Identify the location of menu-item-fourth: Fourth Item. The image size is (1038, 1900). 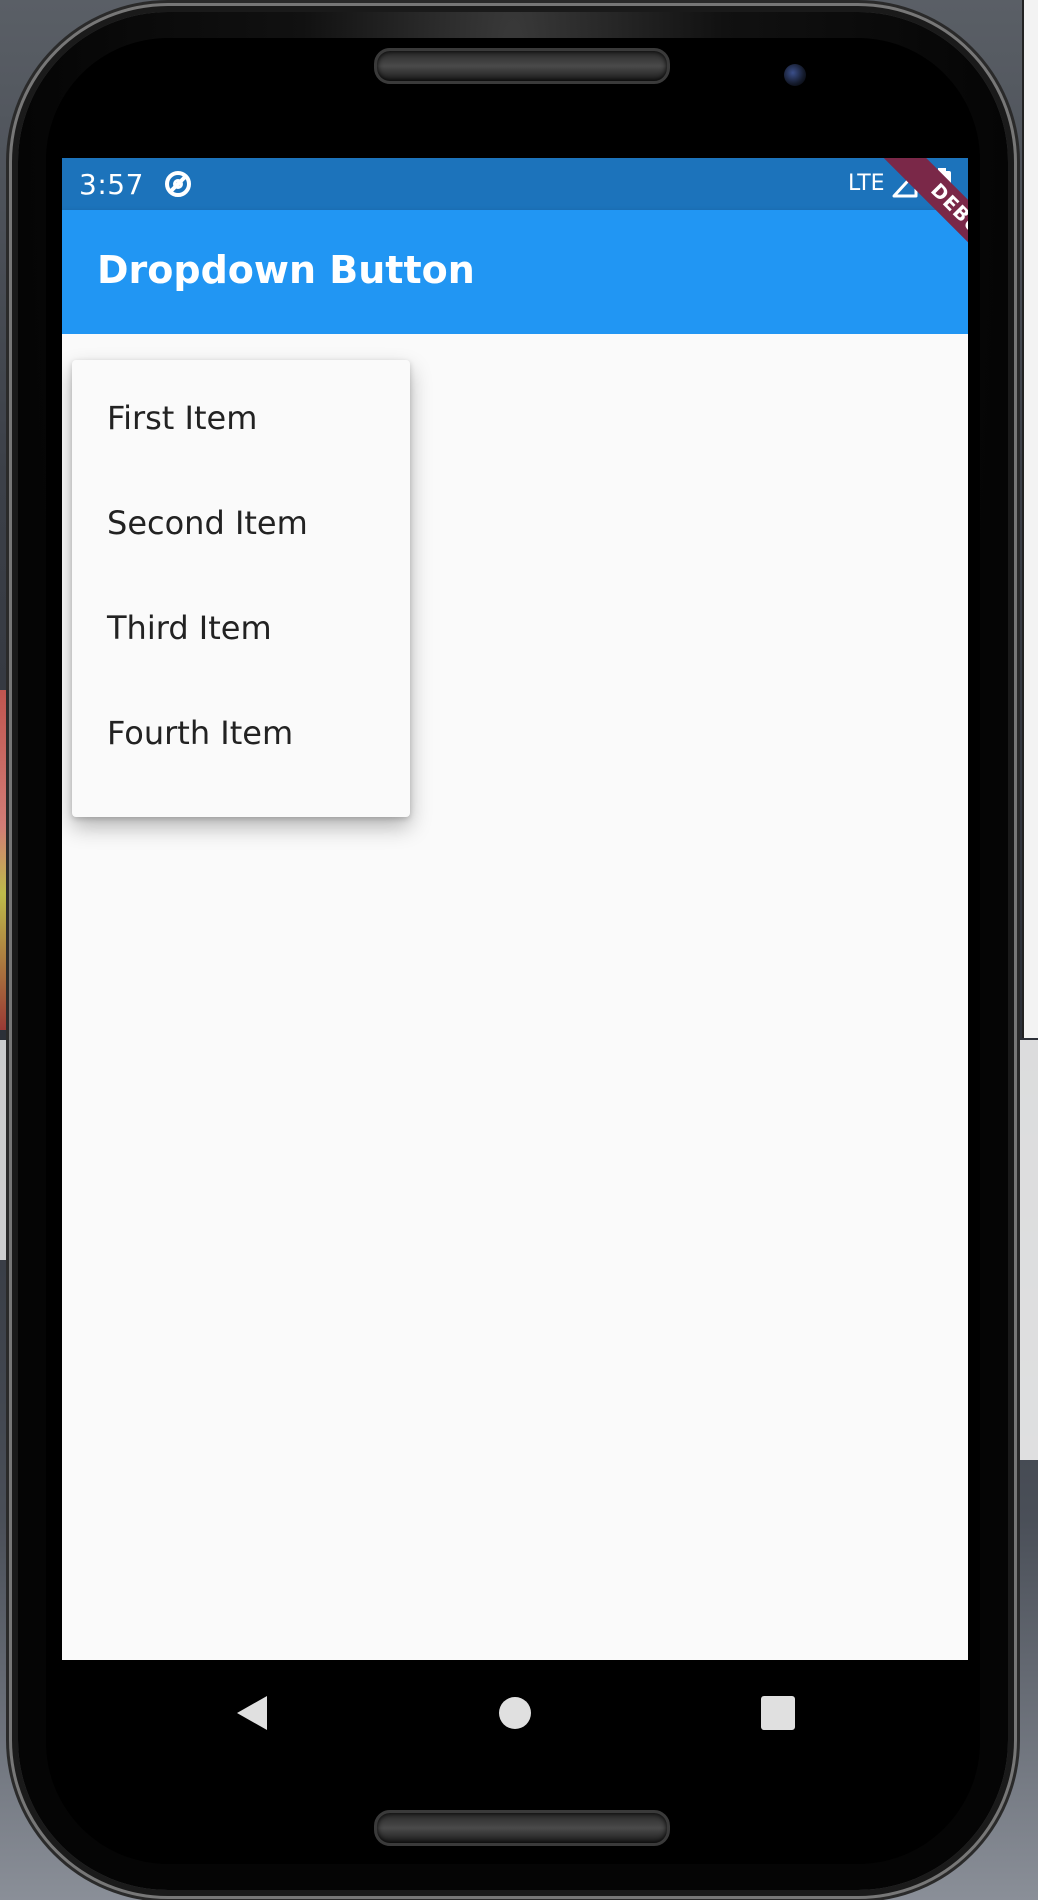
(241, 735).